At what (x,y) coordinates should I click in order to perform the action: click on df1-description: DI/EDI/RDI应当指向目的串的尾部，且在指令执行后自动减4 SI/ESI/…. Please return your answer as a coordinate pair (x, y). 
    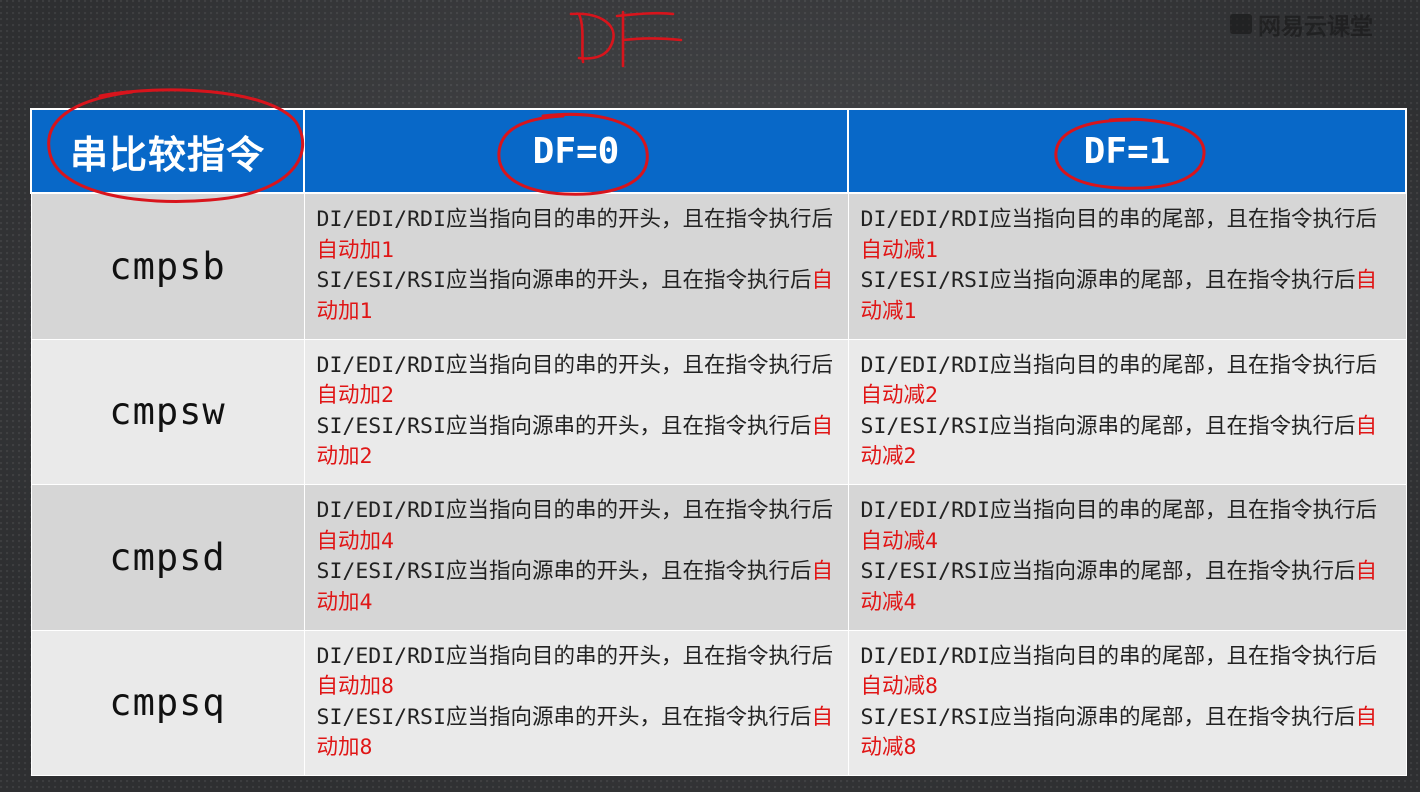
    Looking at the image, I should click on (1127, 557).